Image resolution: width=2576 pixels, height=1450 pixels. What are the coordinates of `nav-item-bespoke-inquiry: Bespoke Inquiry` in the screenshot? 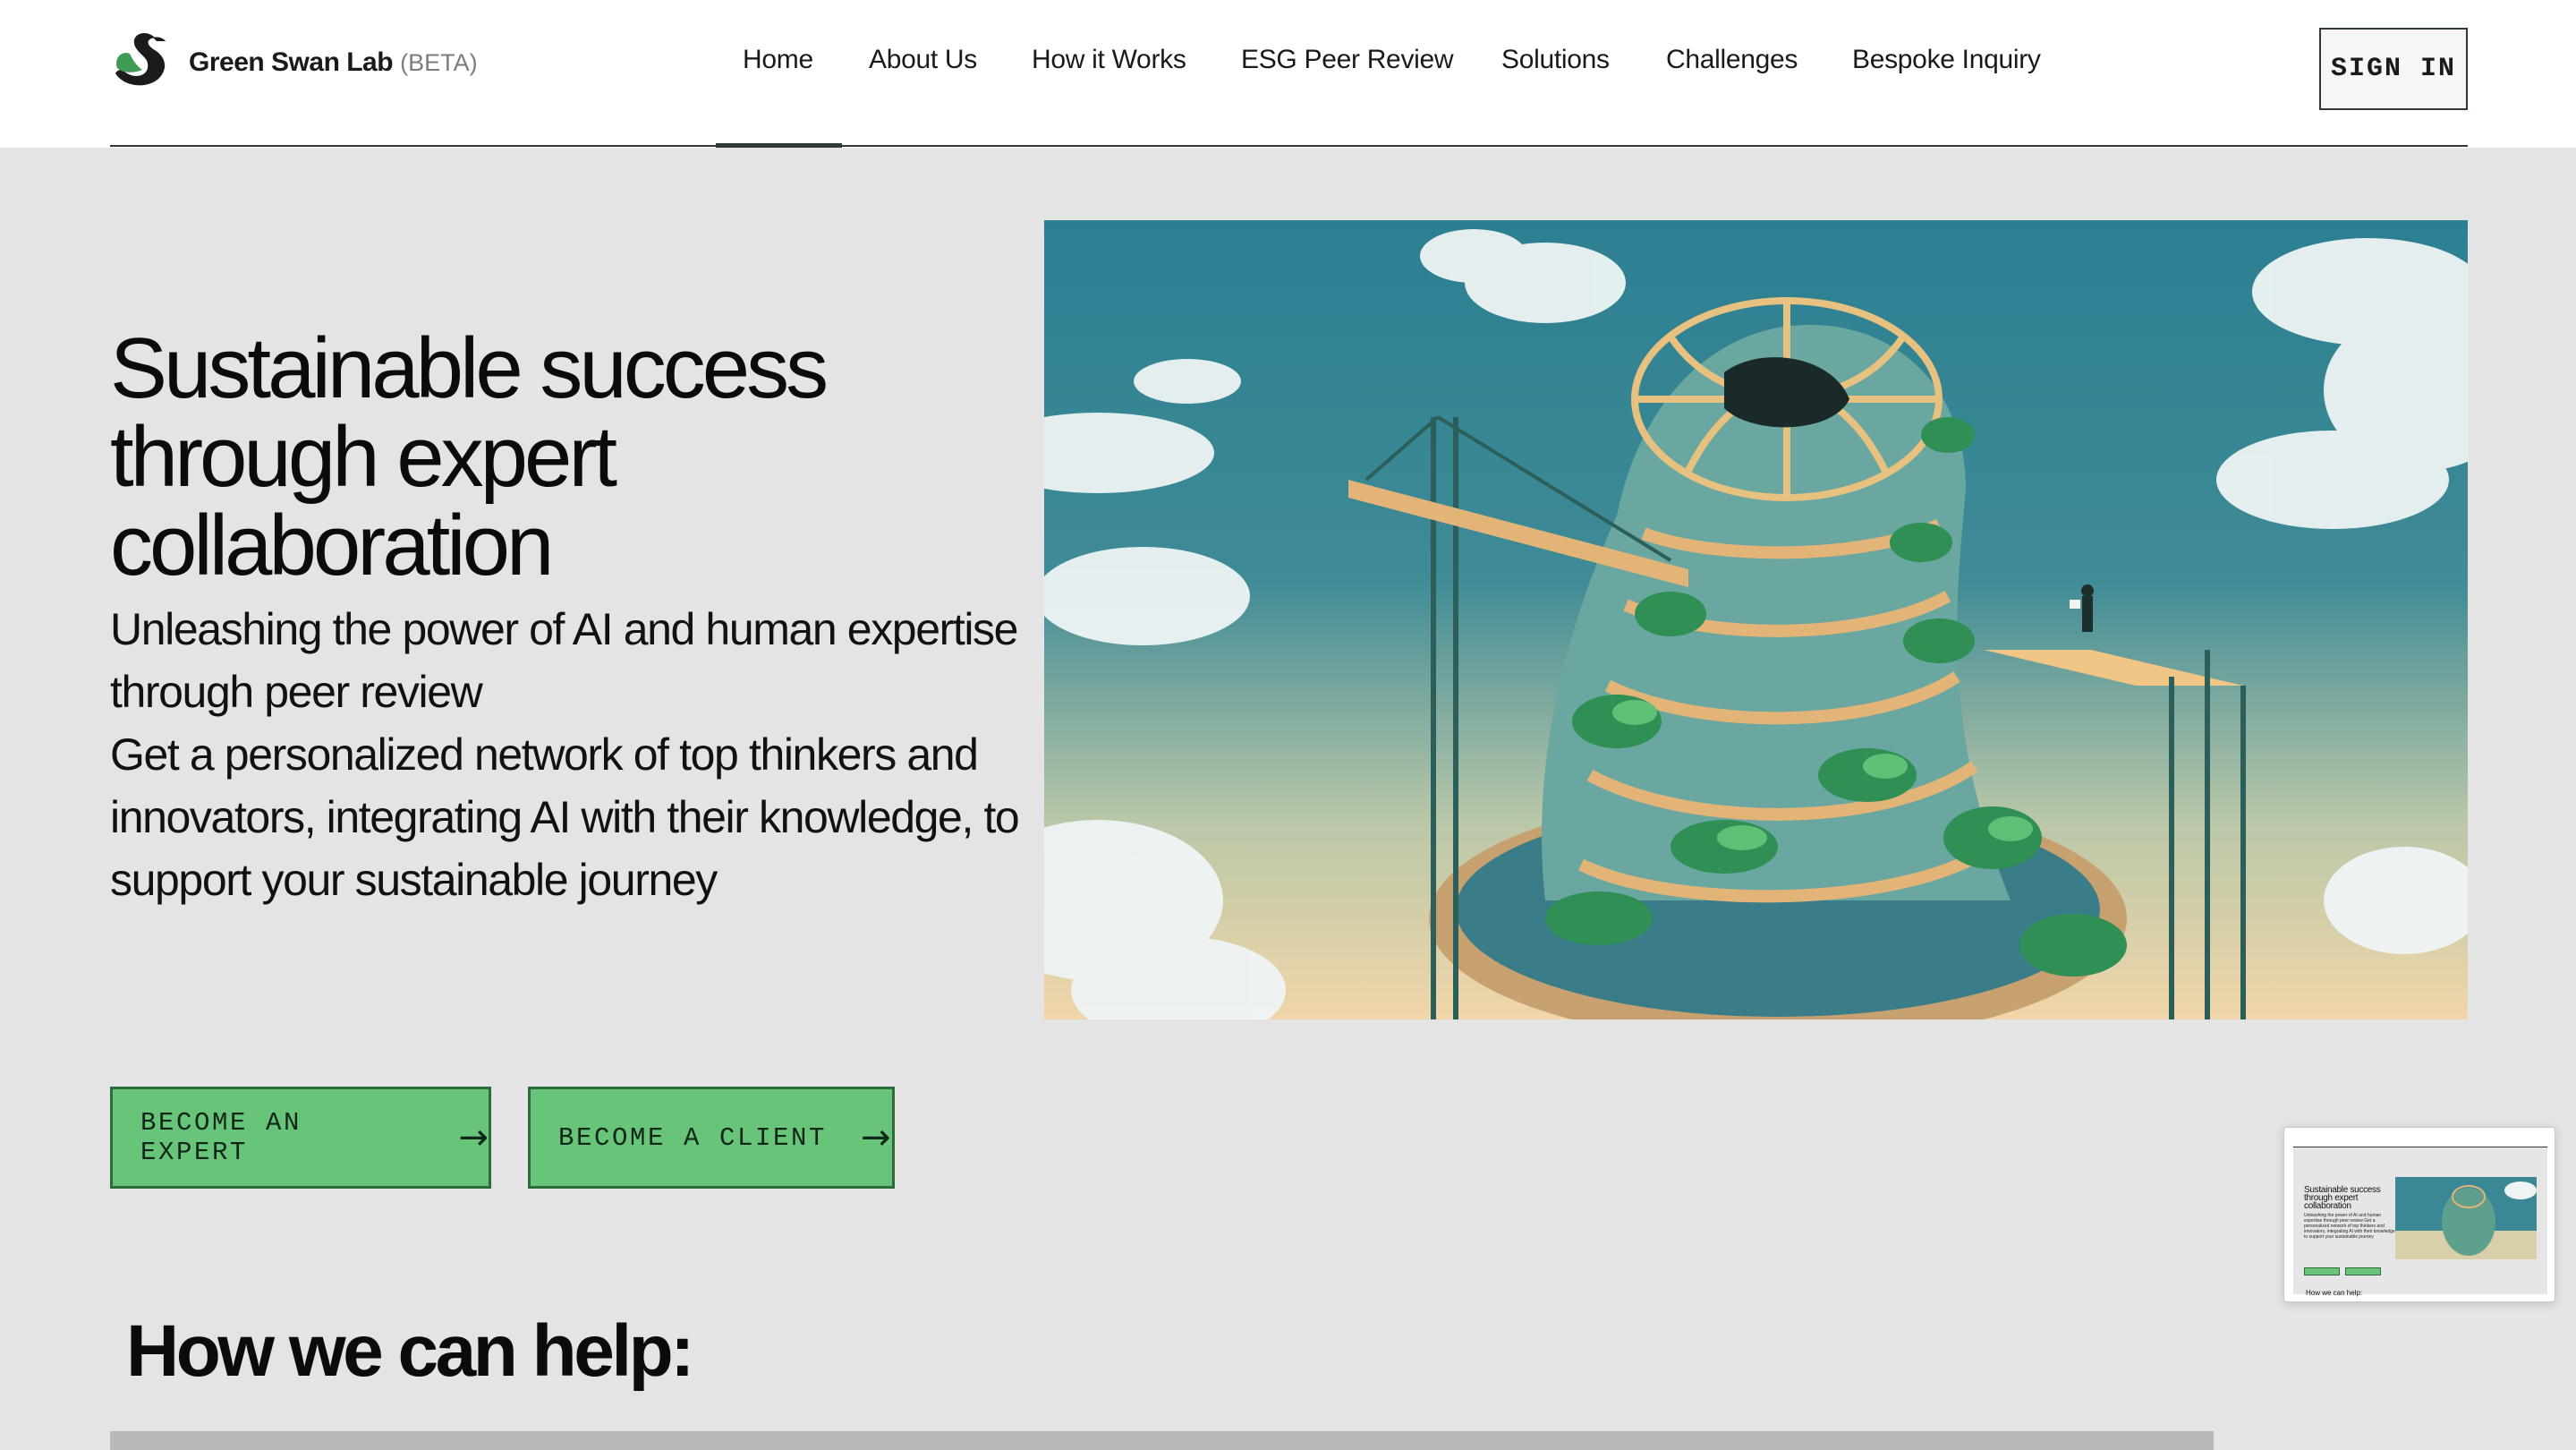 It's located at (1947, 60).